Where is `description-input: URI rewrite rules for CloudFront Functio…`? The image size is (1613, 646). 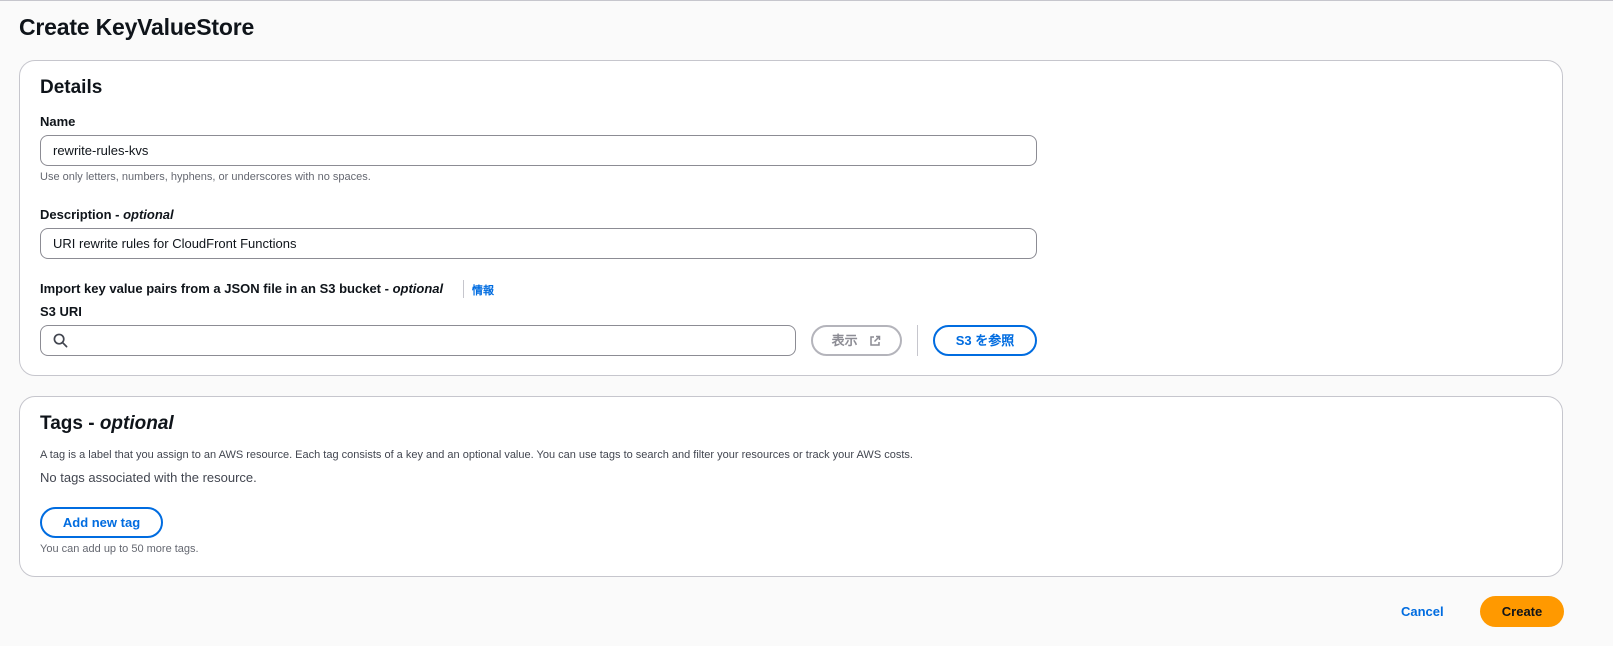
description-input: URI rewrite rules for CloudFront Functio… is located at coordinates (538, 243).